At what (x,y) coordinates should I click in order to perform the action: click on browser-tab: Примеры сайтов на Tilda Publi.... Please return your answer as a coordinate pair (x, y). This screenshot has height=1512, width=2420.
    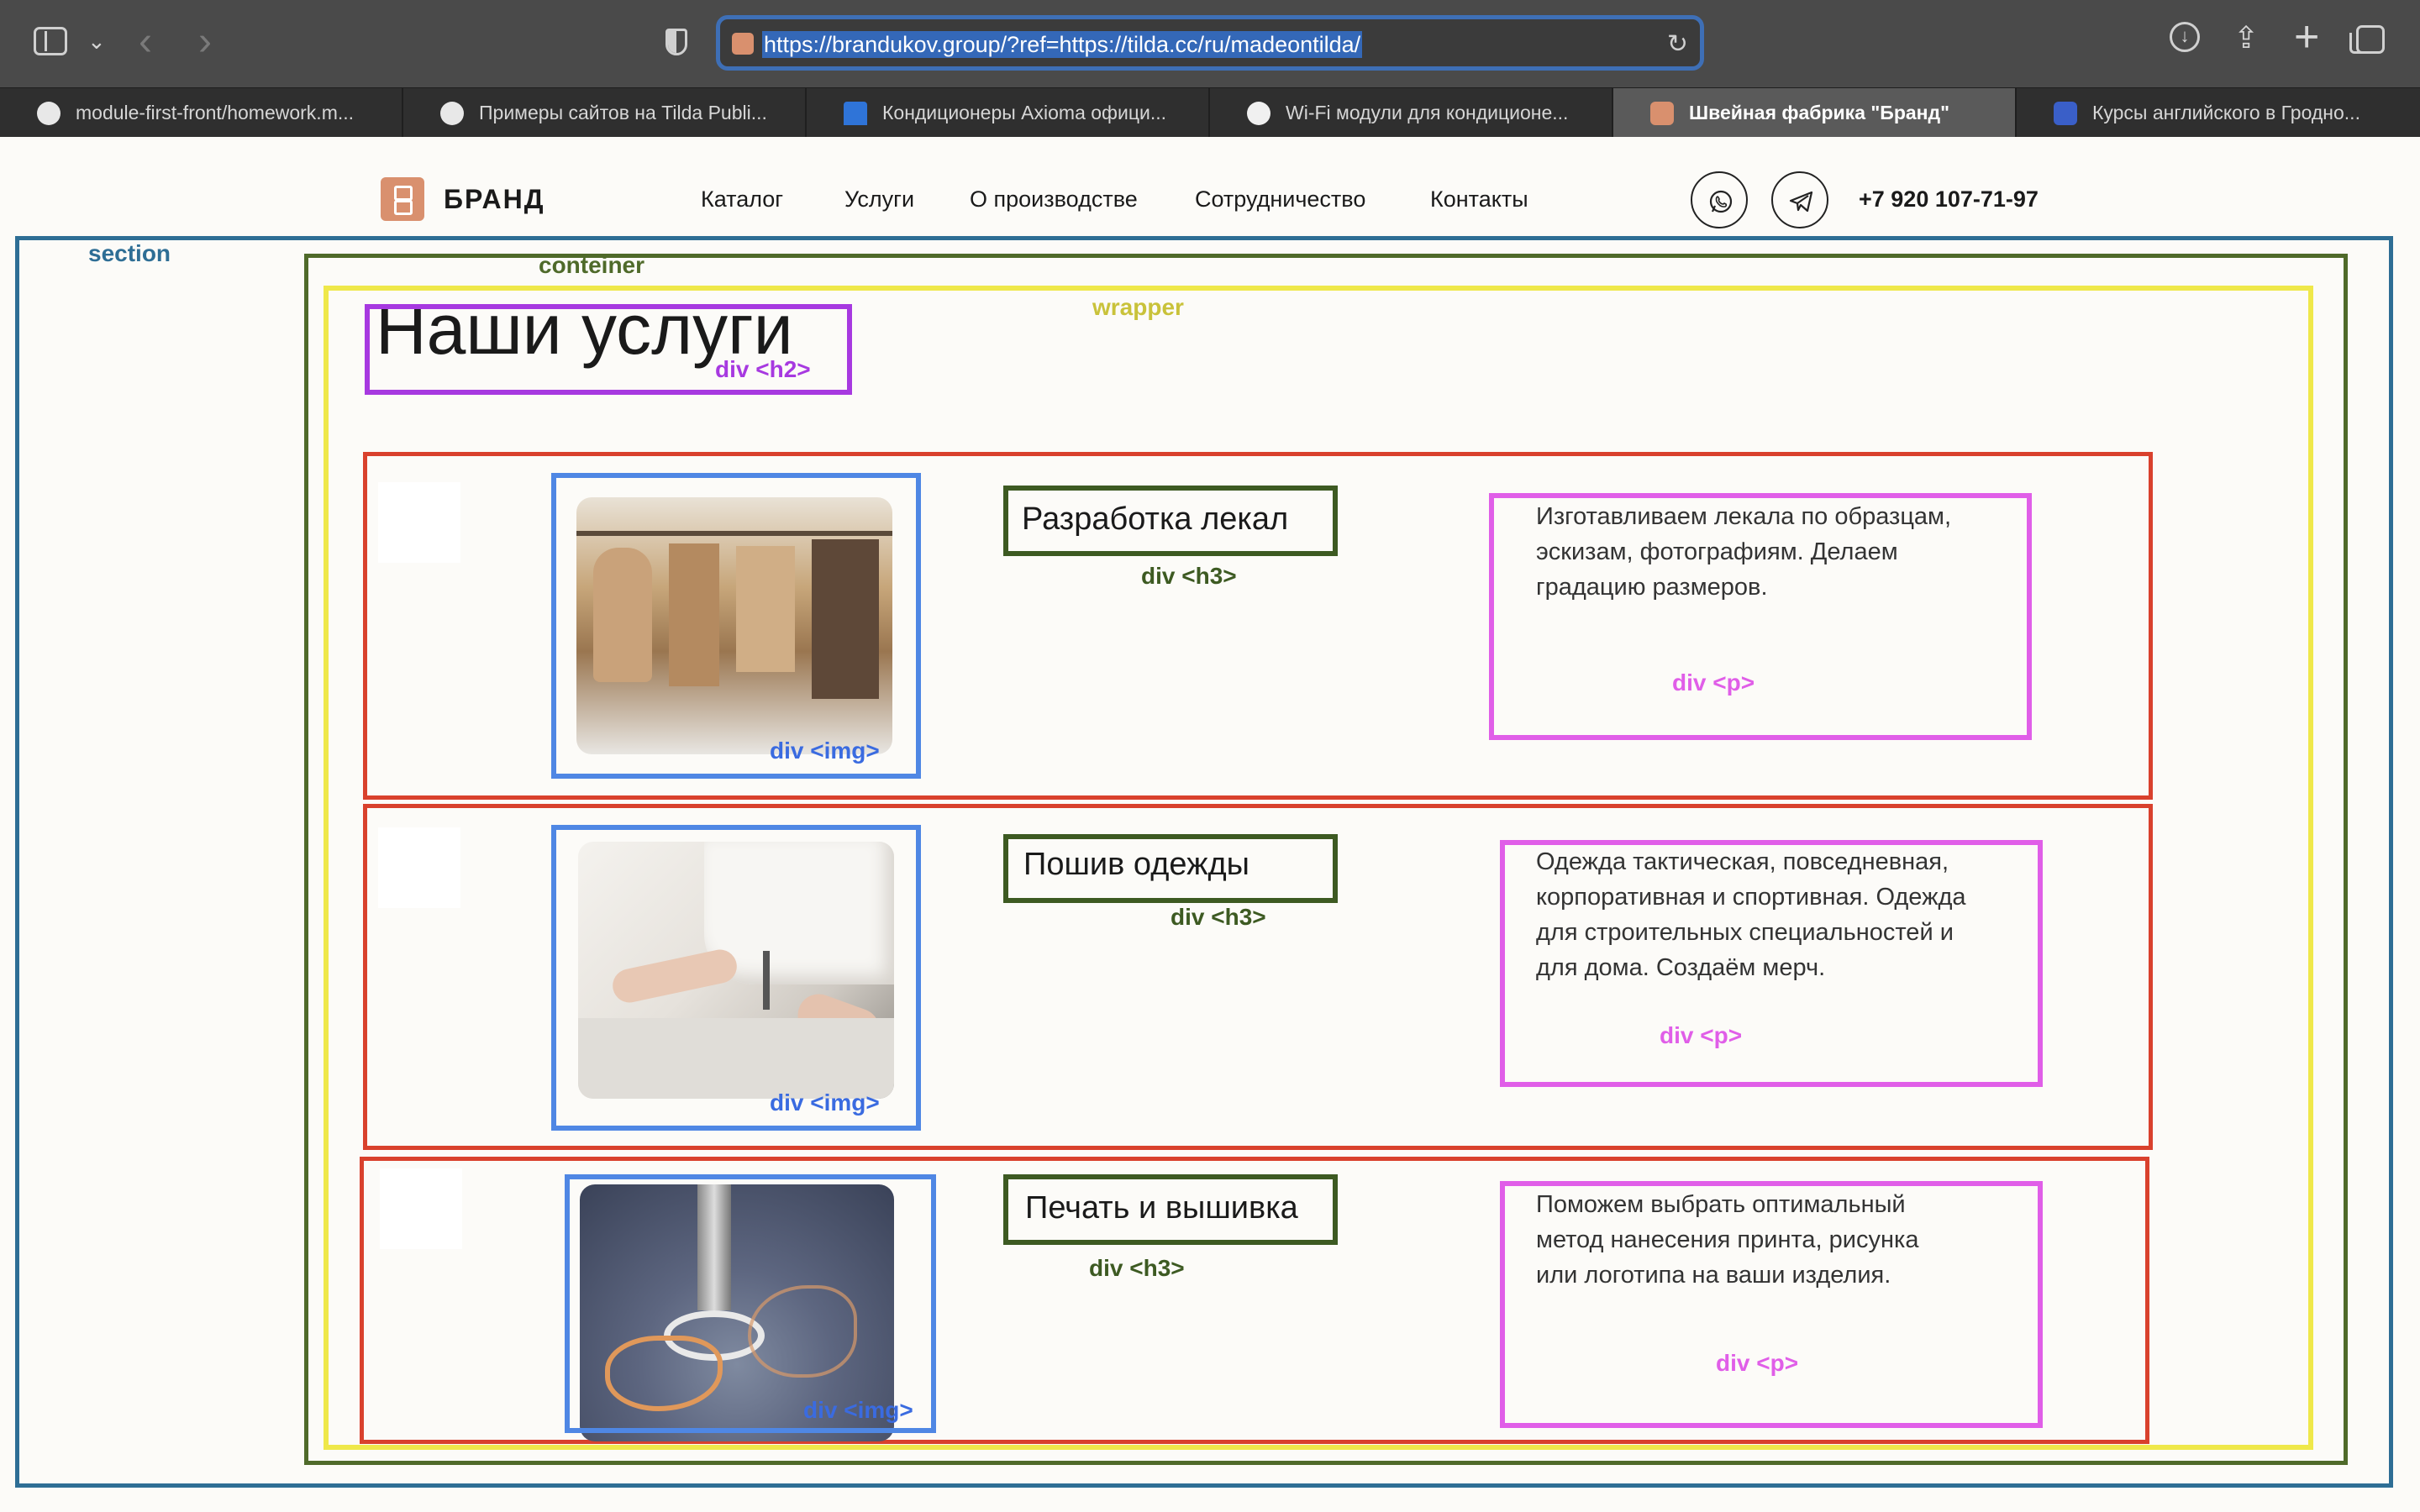
    Looking at the image, I should click on (605, 112).